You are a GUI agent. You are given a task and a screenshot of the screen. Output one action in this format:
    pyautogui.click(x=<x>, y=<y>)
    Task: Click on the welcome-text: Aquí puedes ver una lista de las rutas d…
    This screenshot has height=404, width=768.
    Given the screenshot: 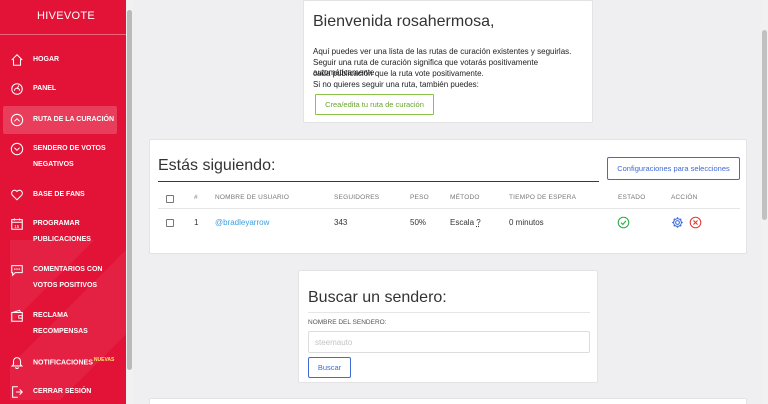 What is the action you would take?
    pyautogui.click(x=442, y=51)
    